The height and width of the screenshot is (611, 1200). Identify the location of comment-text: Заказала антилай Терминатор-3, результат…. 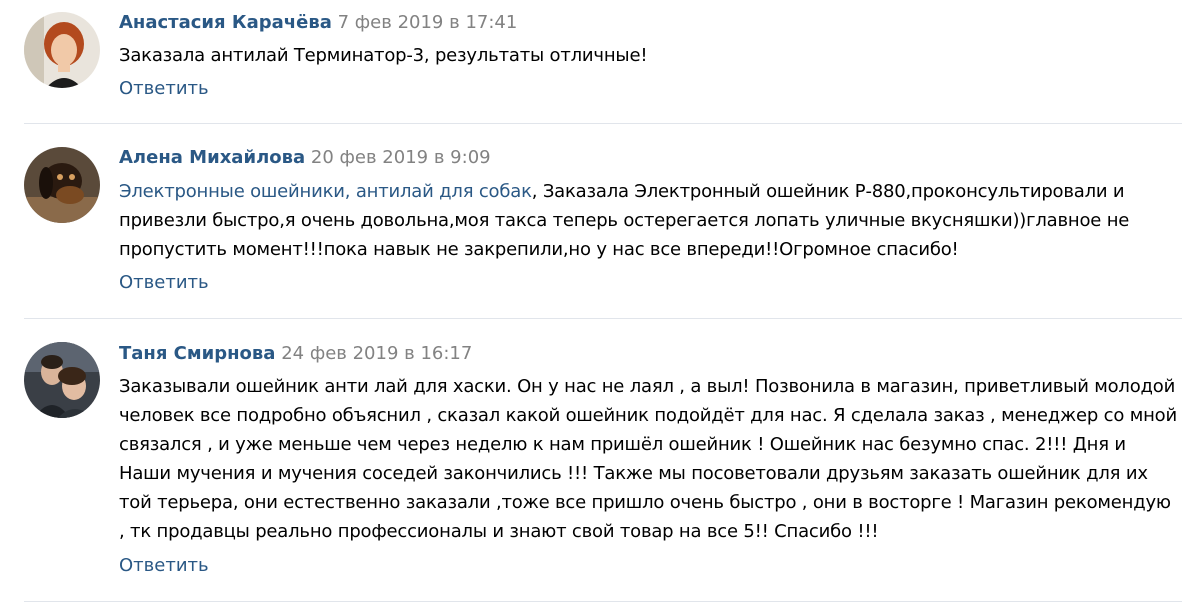
(383, 55).